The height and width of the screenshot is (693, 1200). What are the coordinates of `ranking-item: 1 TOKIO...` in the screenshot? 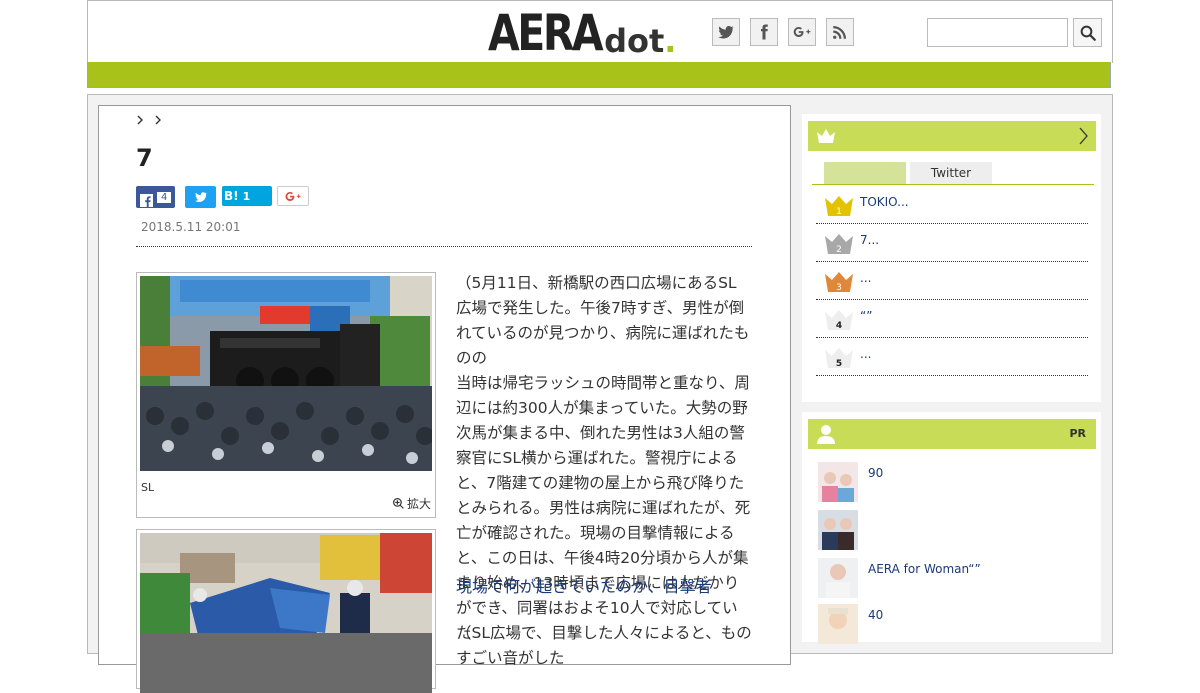 It's located at (952, 204).